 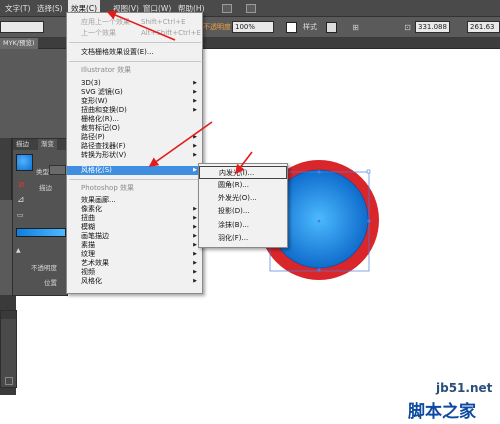 What do you see at coordinates (134, 92) in the screenshot?
I see `menu-svg-filters: SVG 滤镜(G) ▶` at bounding box center [134, 92].